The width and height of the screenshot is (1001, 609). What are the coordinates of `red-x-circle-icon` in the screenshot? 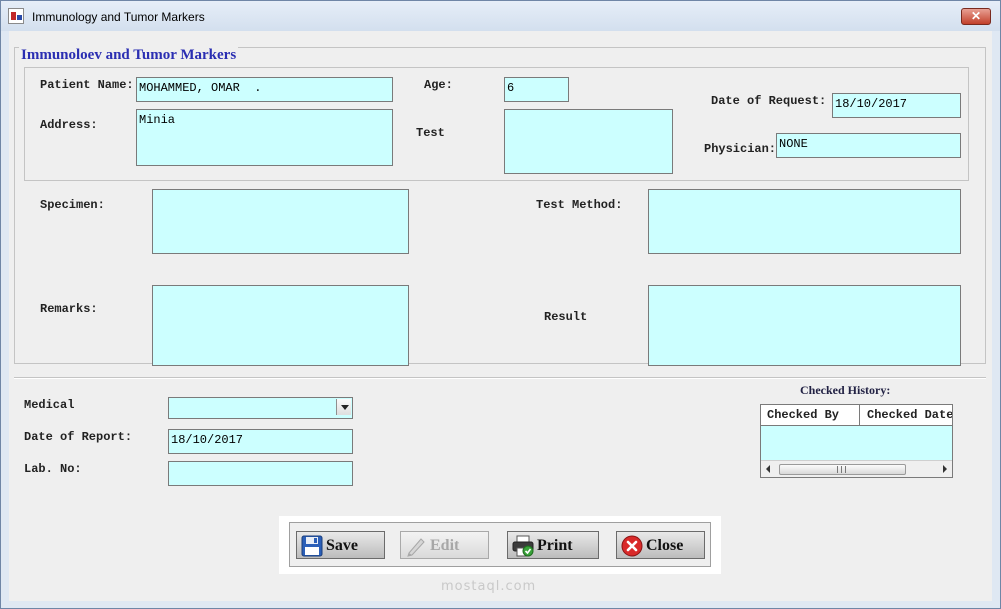 It's located at (632, 546).